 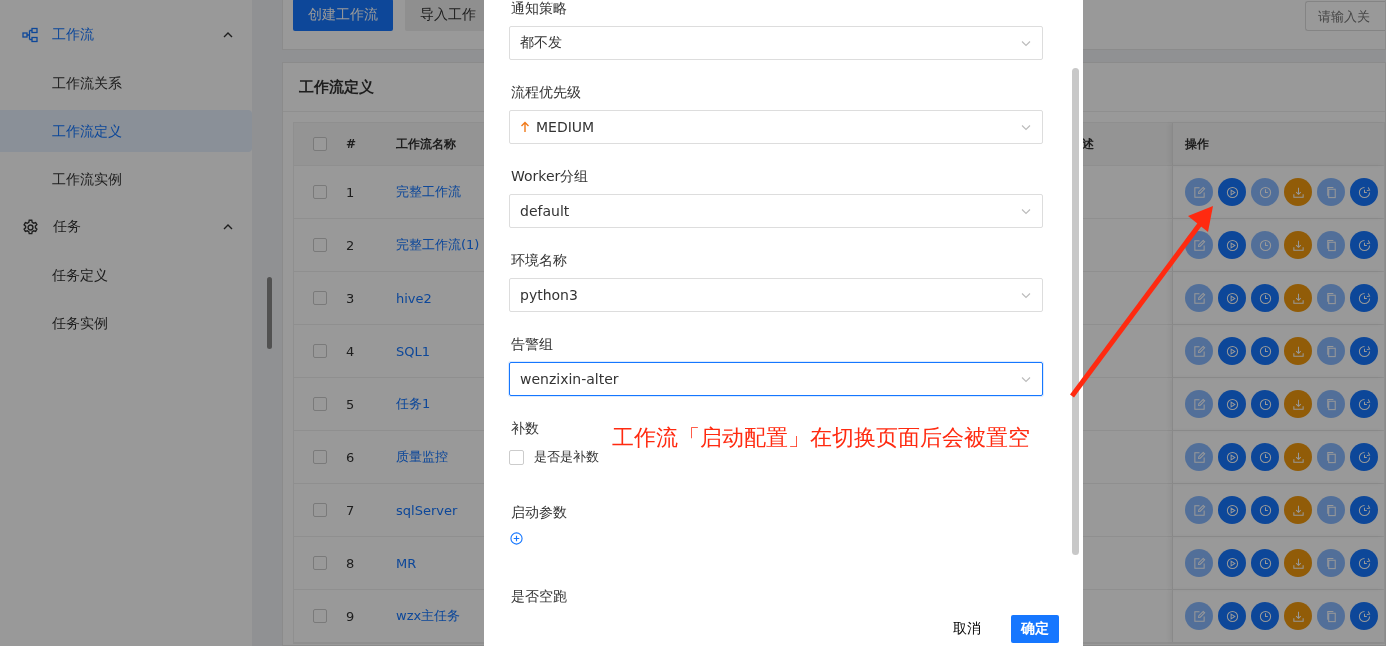 I want to click on menu-group: 工作流, so click(x=126, y=35).